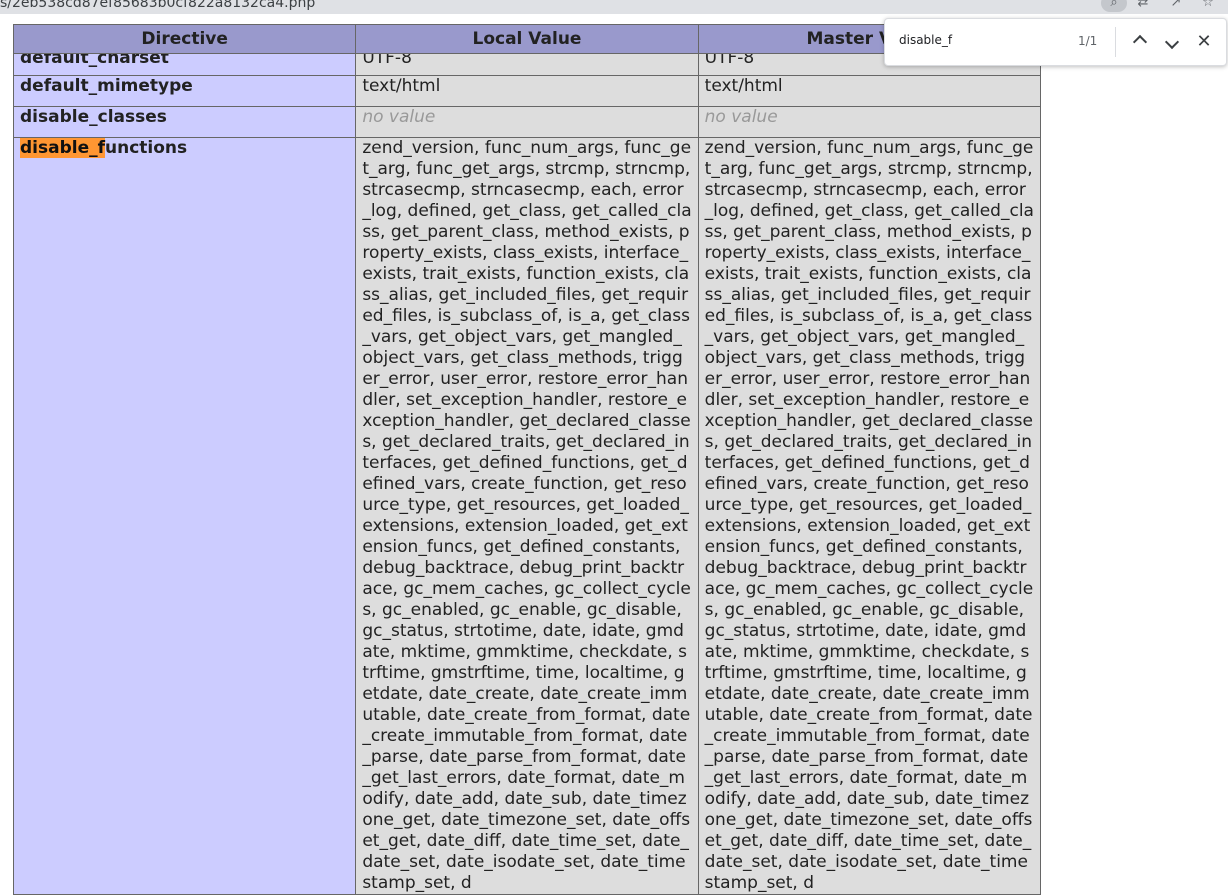 Image resolution: width=1228 pixels, height=895 pixels. What do you see at coordinates (1176, 6) in the screenshot?
I see `share-icon: ↗` at bounding box center [1176, 6].